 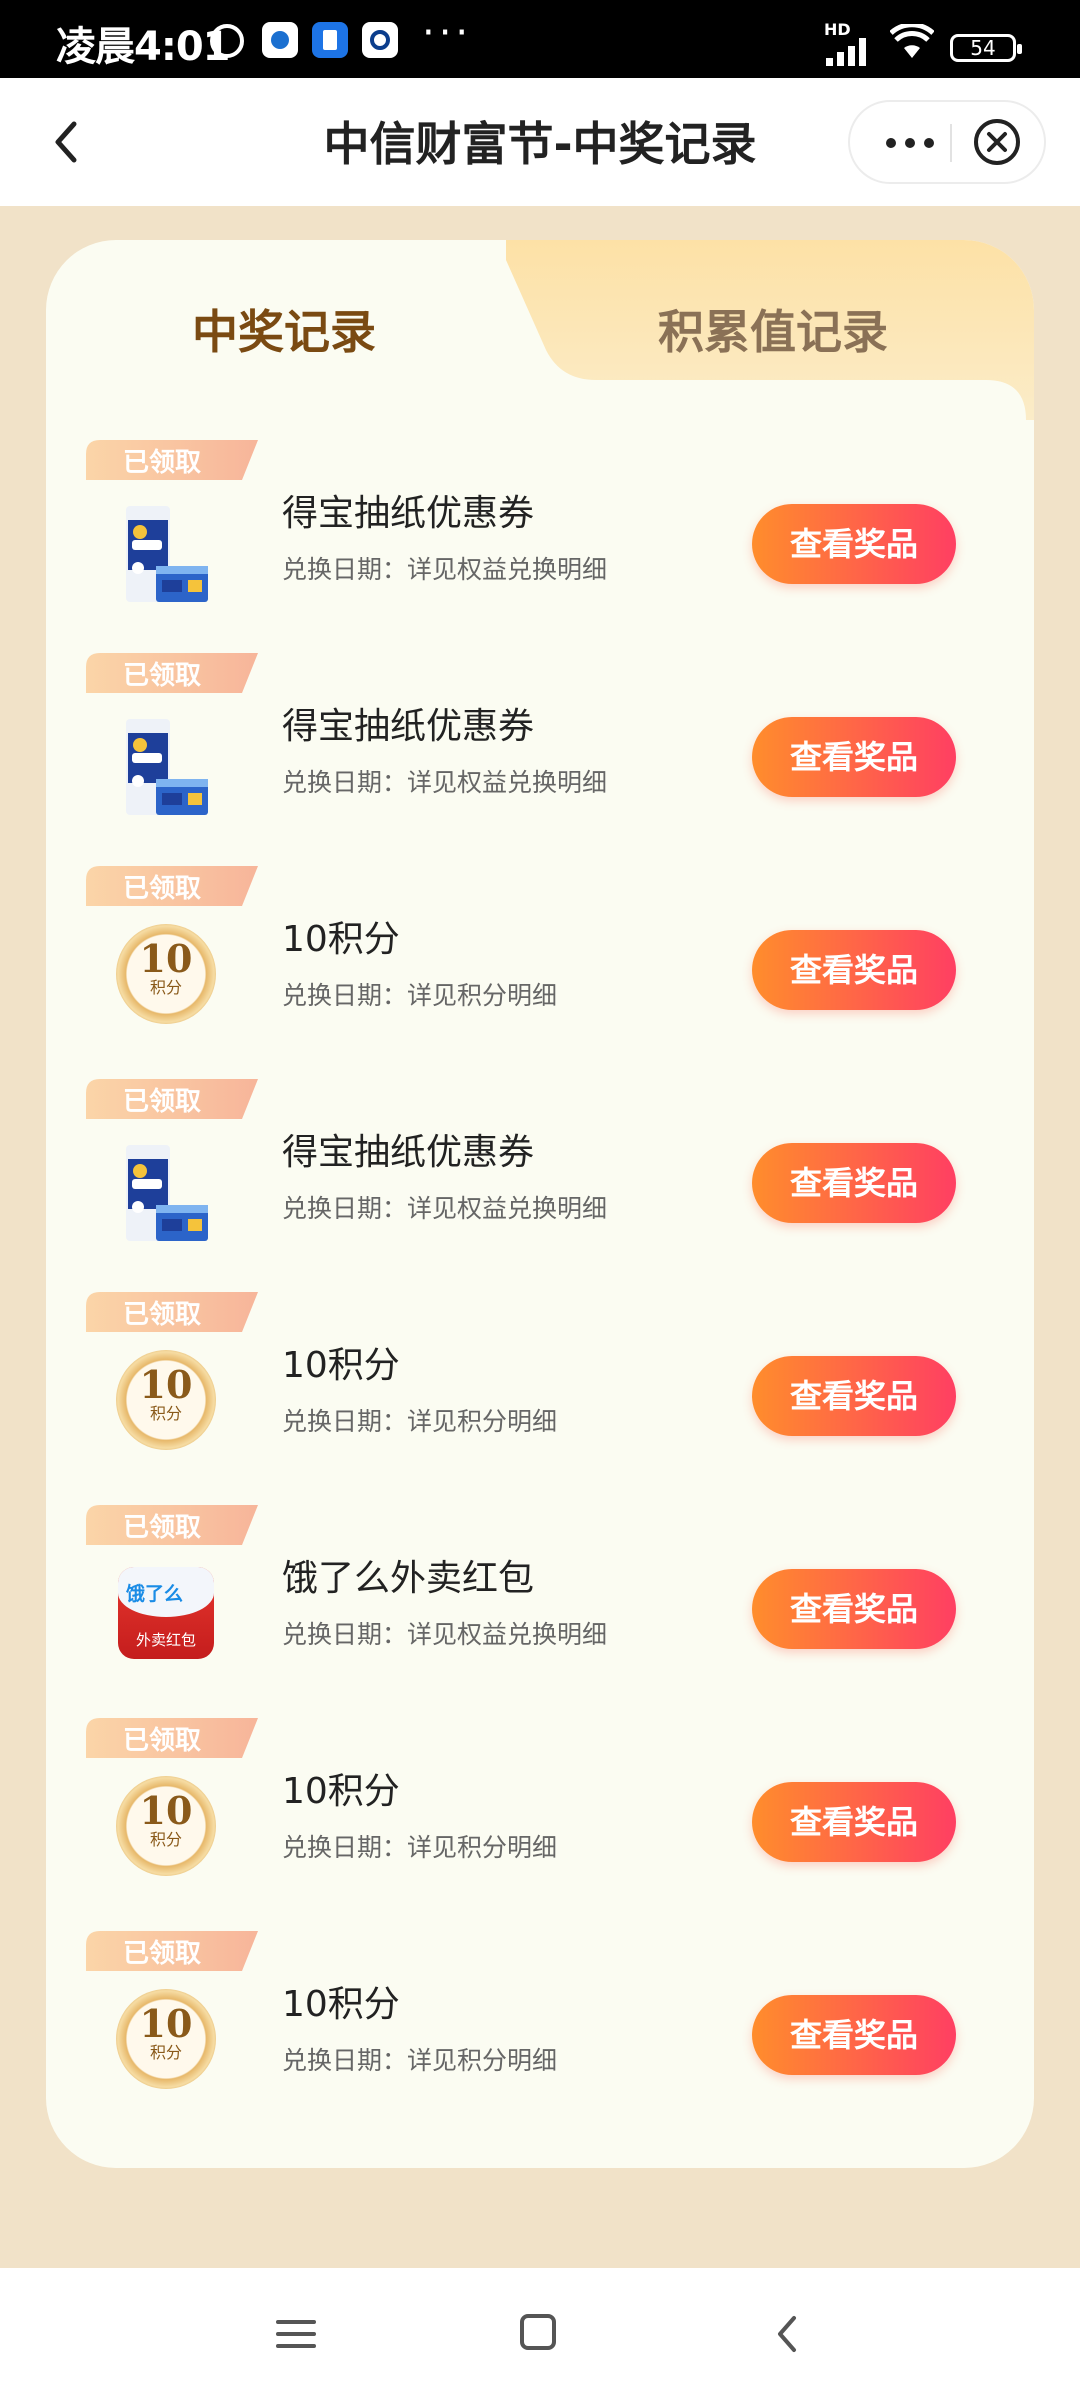 I want to click on tab-prize-records: 中奖记录, so click(x=284, y=329).